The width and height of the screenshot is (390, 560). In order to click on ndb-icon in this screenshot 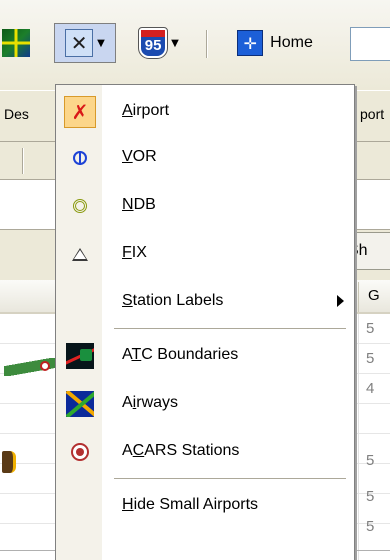, I will do `click(80, 206)`.